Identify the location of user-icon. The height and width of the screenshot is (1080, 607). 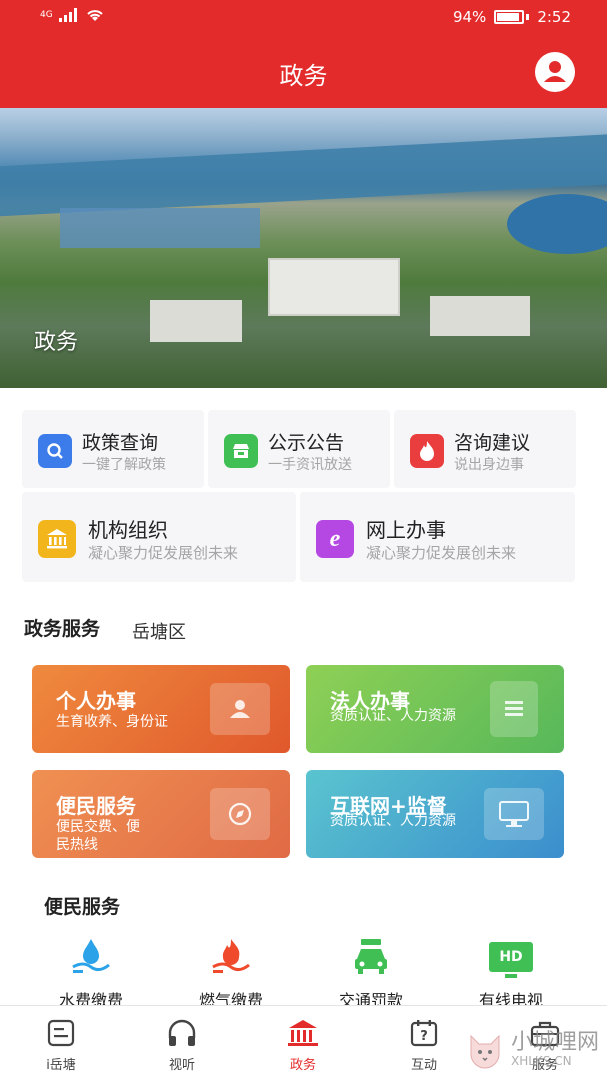
(555, 72).